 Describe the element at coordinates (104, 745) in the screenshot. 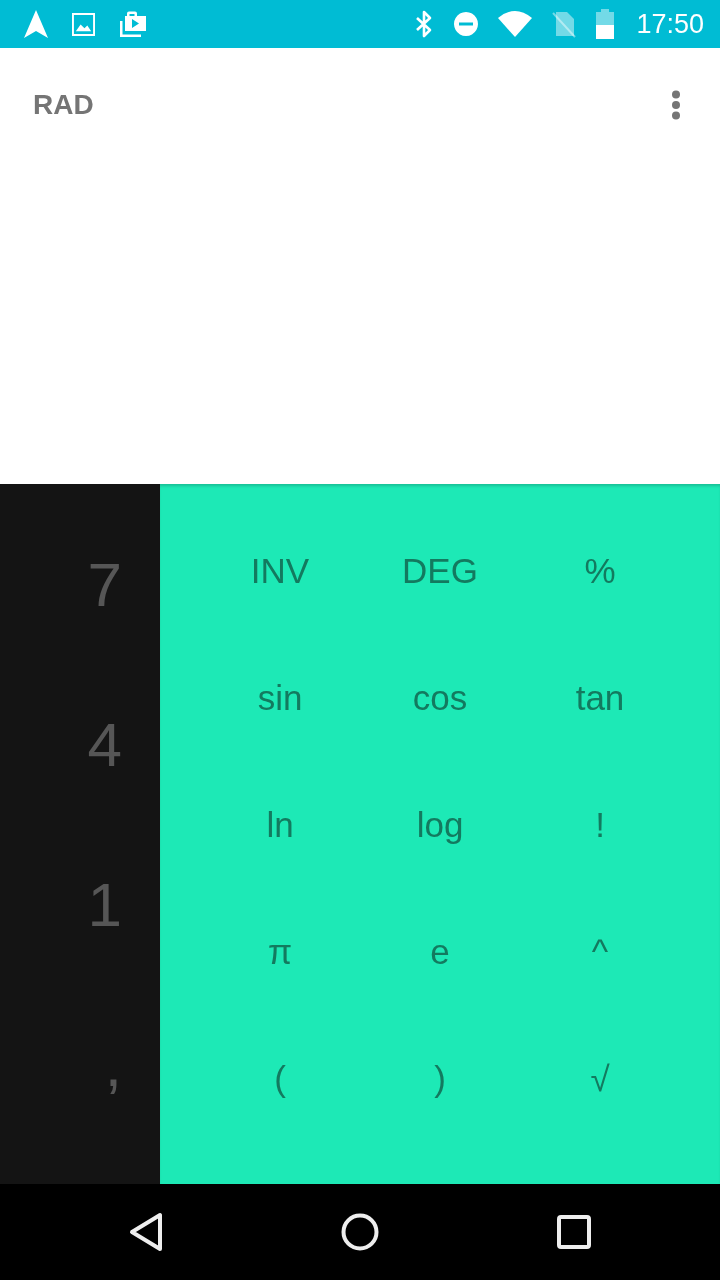

I see `digit-key: 4` at that location.